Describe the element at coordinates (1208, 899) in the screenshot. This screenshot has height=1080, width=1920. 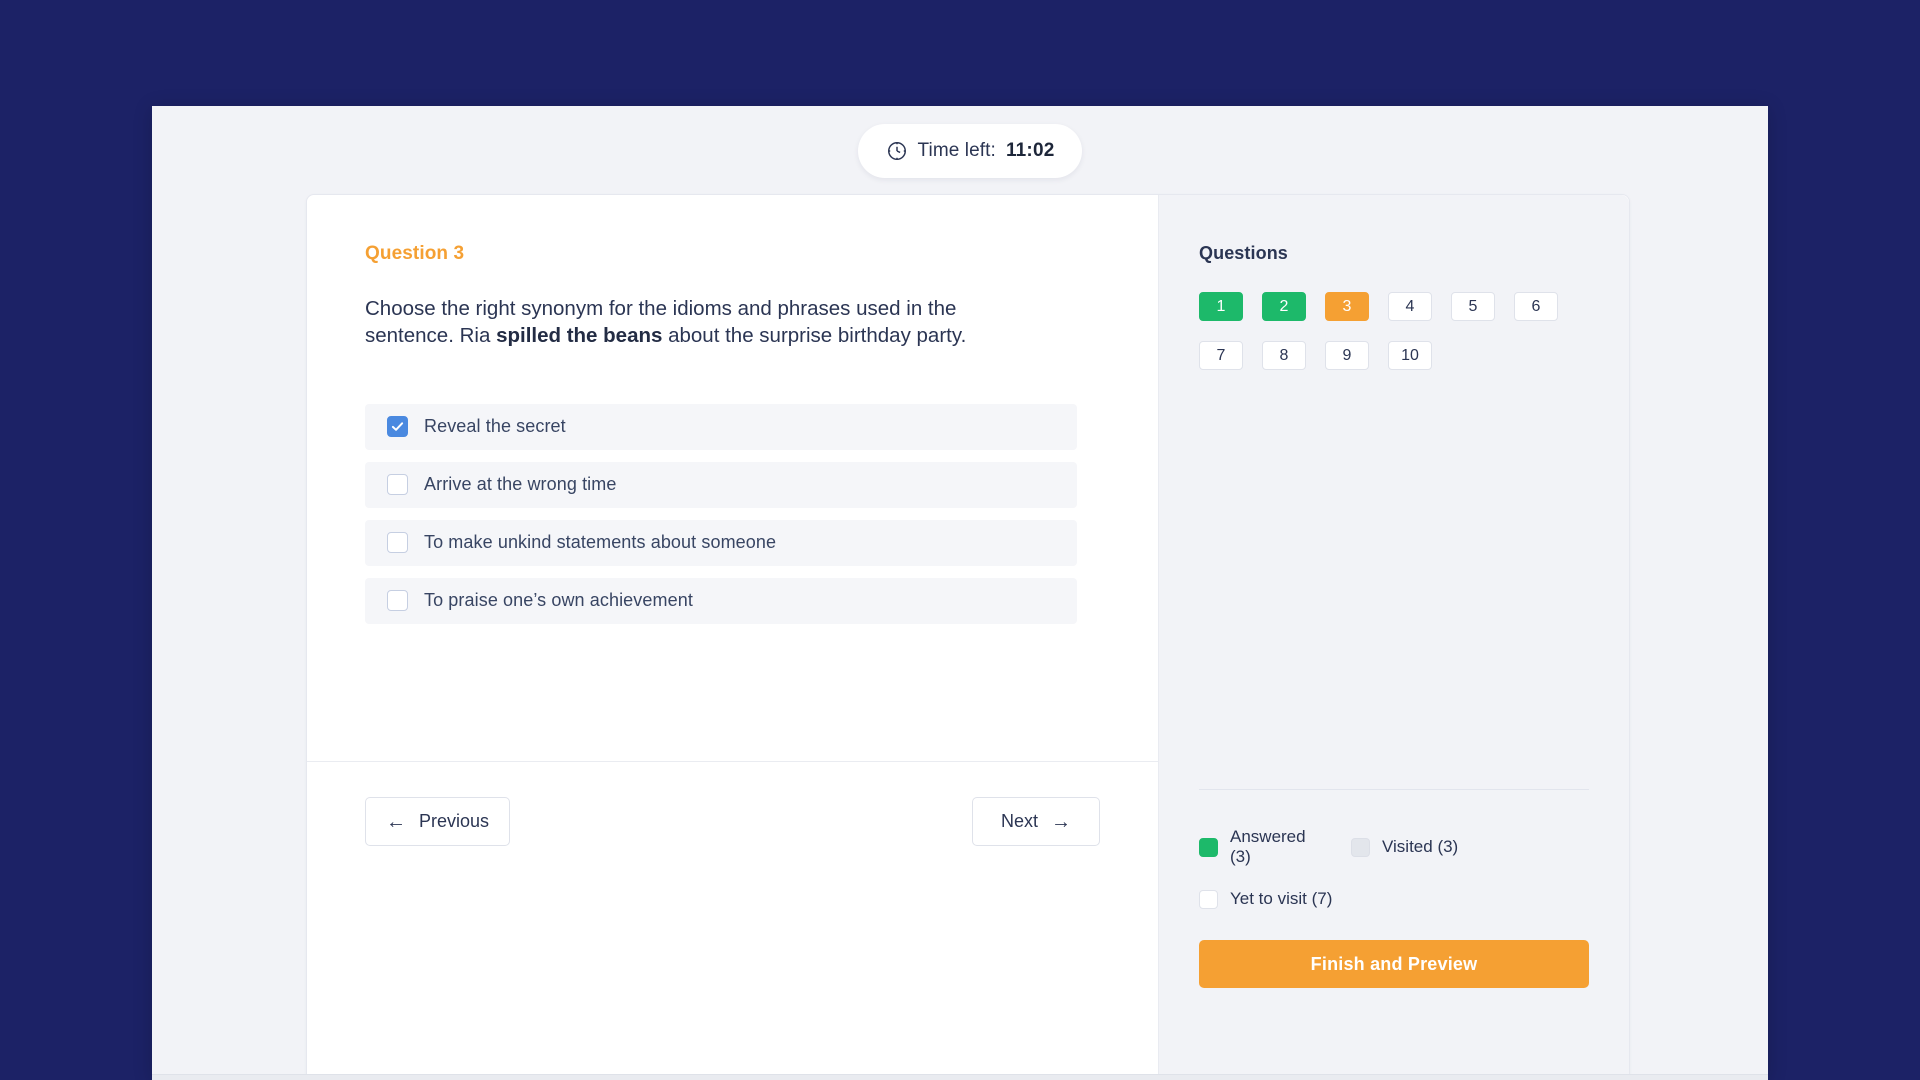
I see `legend-swatch-white` at that location.